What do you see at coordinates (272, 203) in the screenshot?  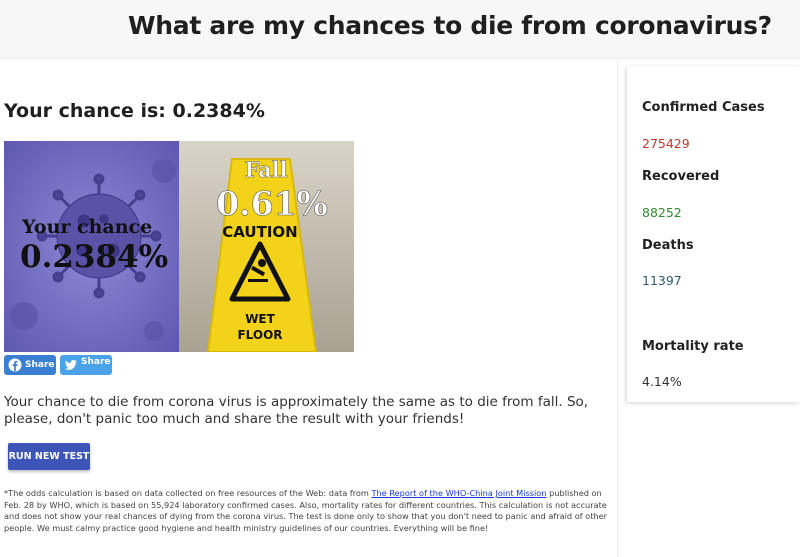 I see `right-value: 0.61%` at bounding box center [272, 203].